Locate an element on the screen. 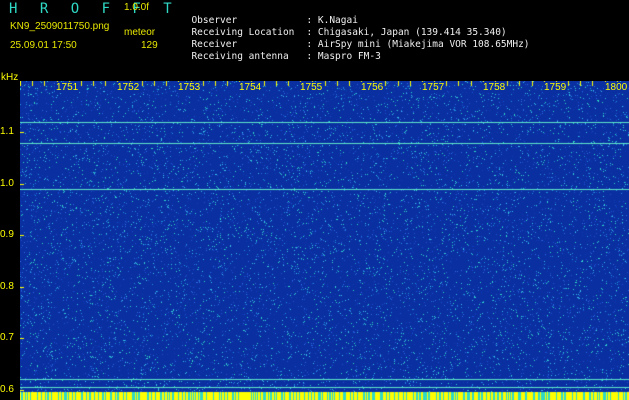 The image size is (629, 400). x-tick-label: 1751 is located at coordinates (67, 87).